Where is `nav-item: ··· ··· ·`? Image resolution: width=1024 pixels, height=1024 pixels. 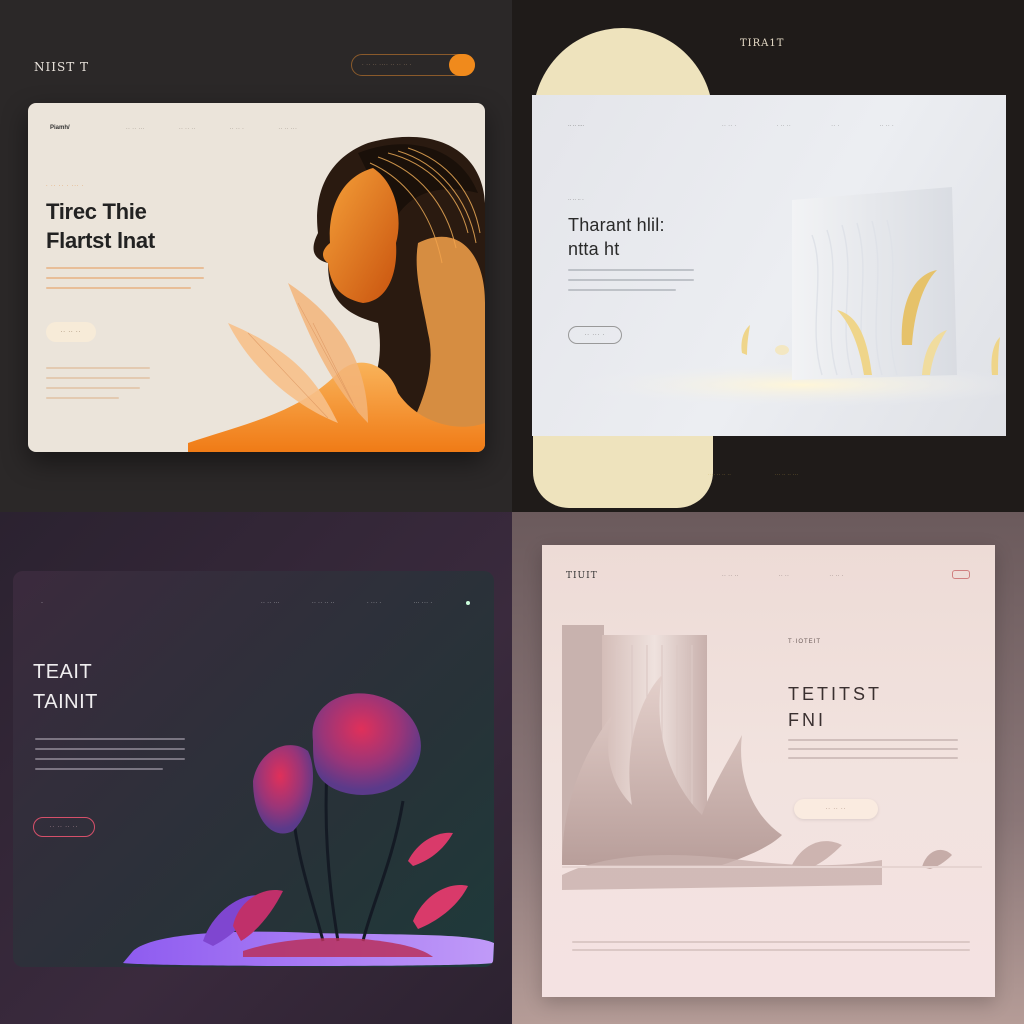 nav-item: ··· ··· · is located at coordinates (423, 603).